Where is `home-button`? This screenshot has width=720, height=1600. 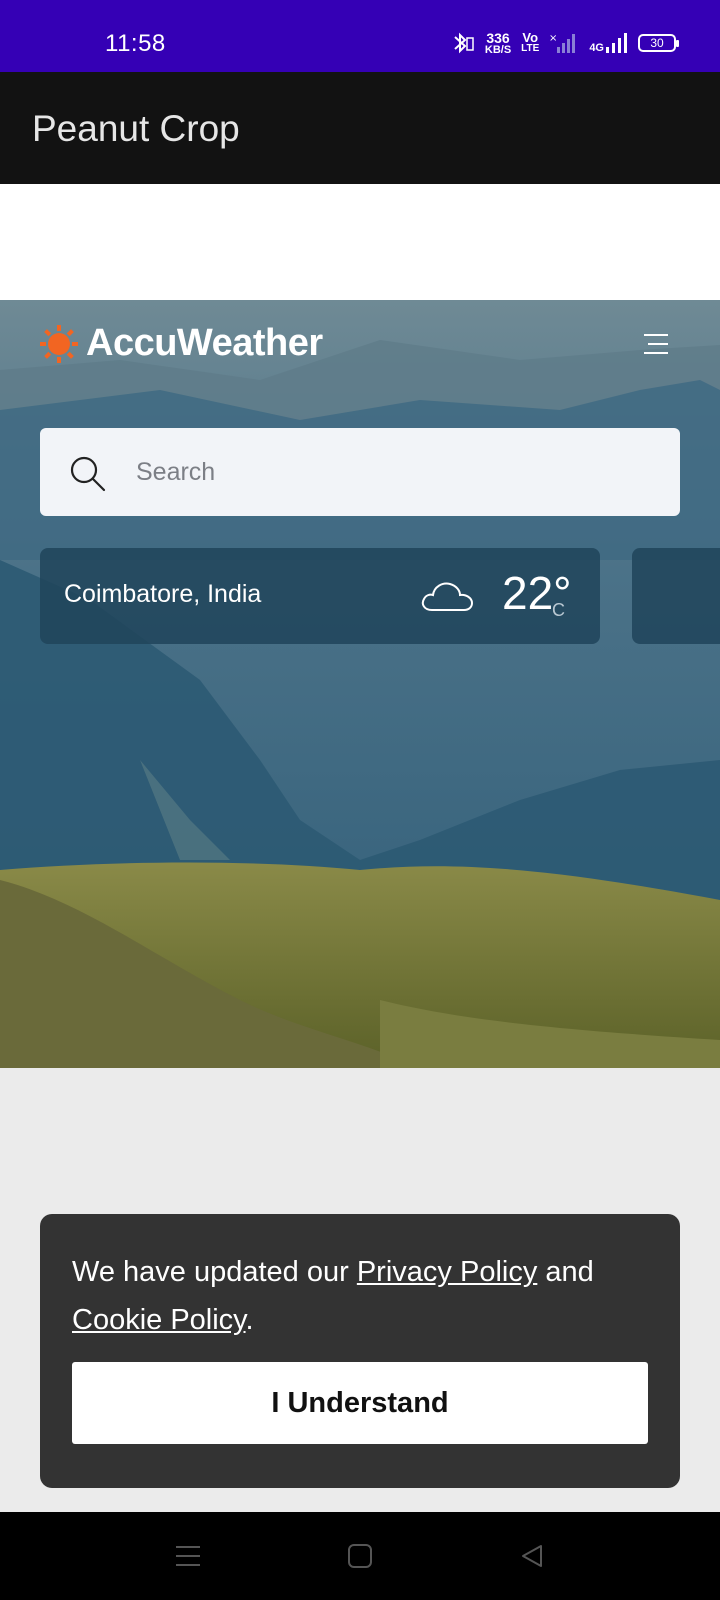 home-button is located at coordinates (360, 1556).